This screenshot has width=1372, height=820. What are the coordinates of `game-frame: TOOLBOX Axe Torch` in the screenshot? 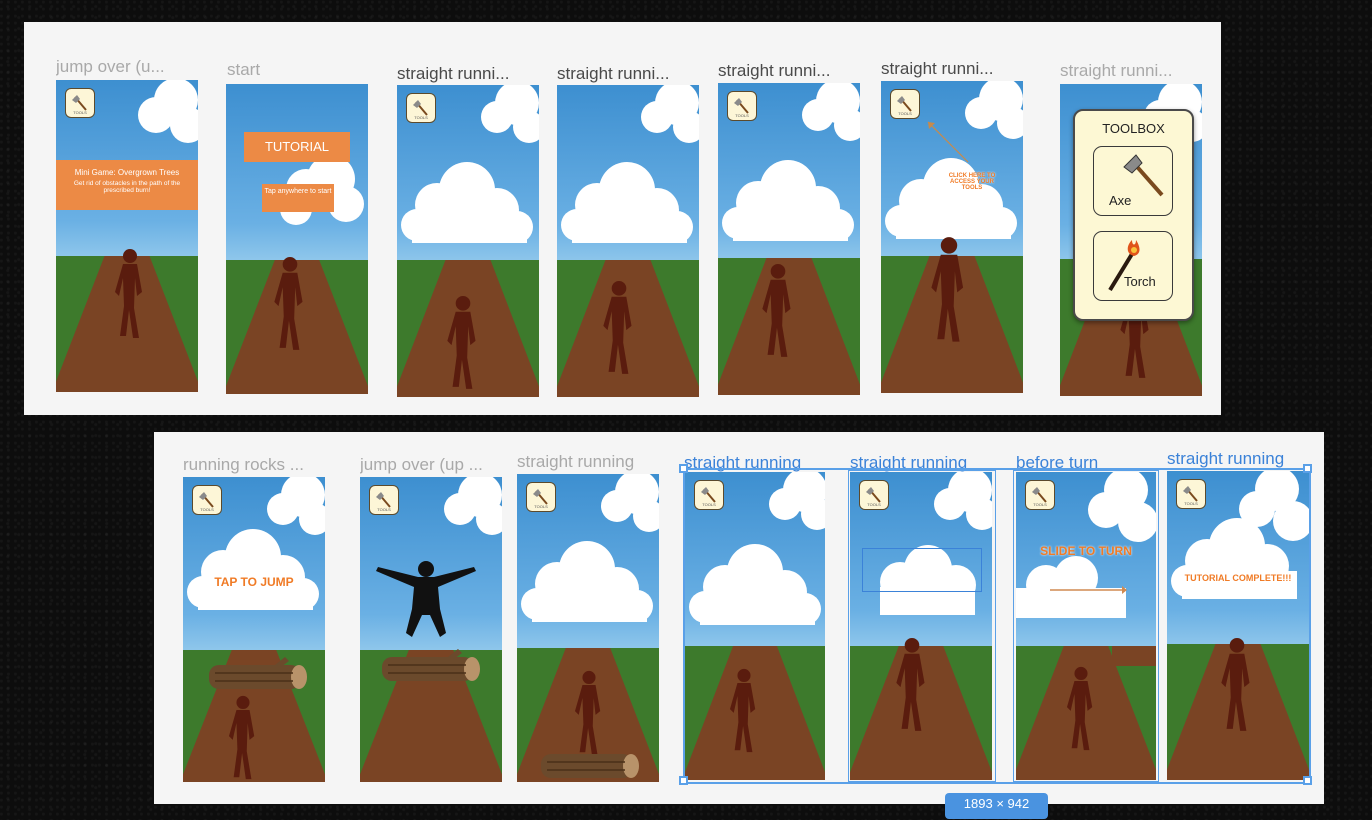 It's located at (1131, 240).